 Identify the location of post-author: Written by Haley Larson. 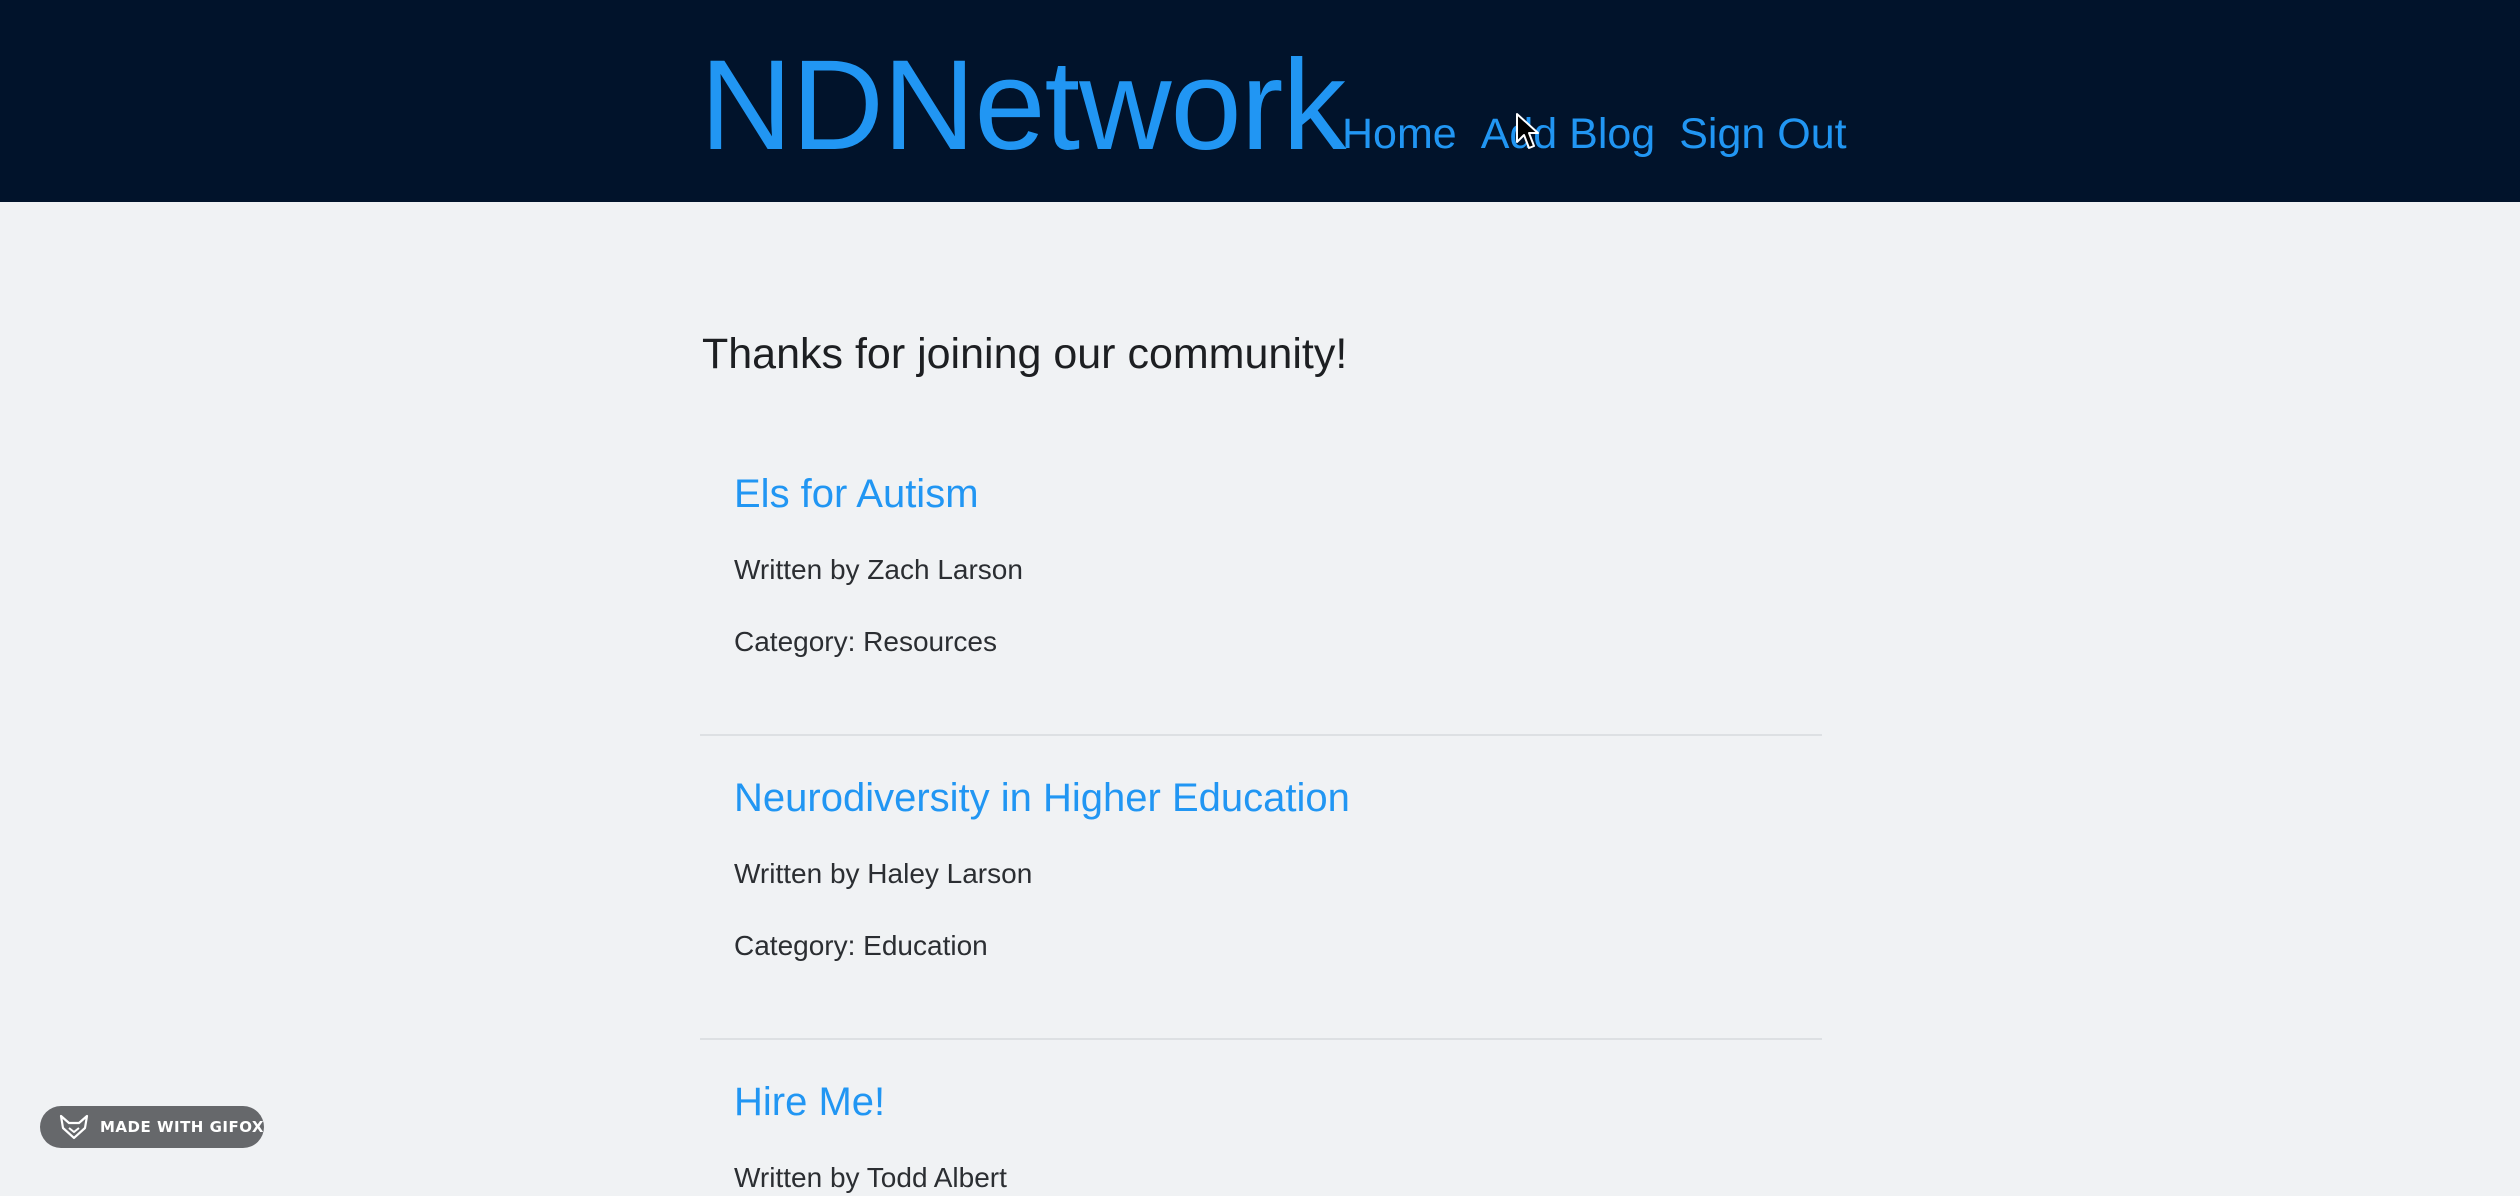
(883, 873).